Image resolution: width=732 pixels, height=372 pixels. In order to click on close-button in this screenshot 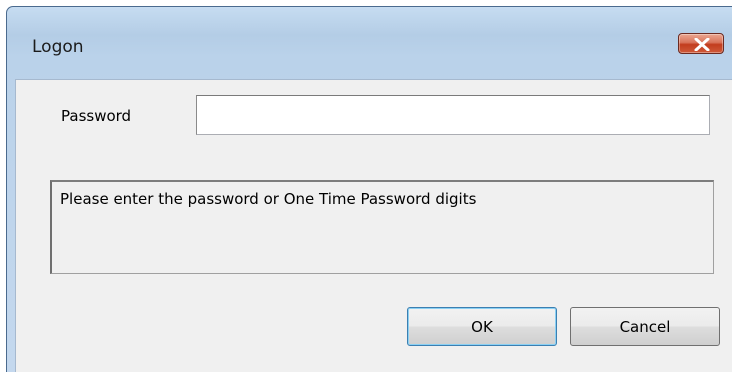, I will do `click(701, 43)`.